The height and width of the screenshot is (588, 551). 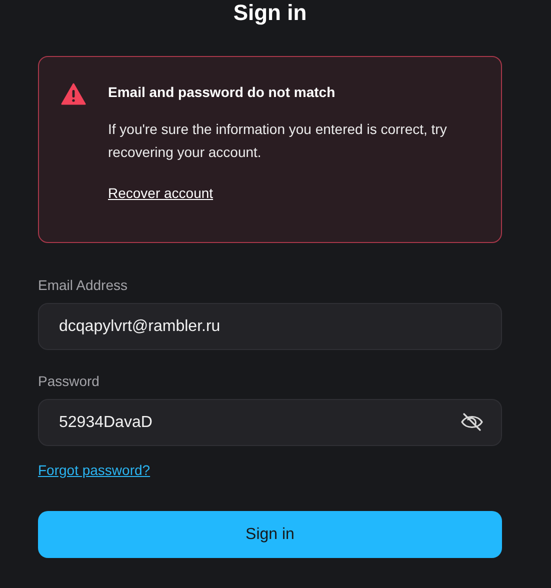 I want to click on sign-in-button: Sign in, so click(x=270, y=534).